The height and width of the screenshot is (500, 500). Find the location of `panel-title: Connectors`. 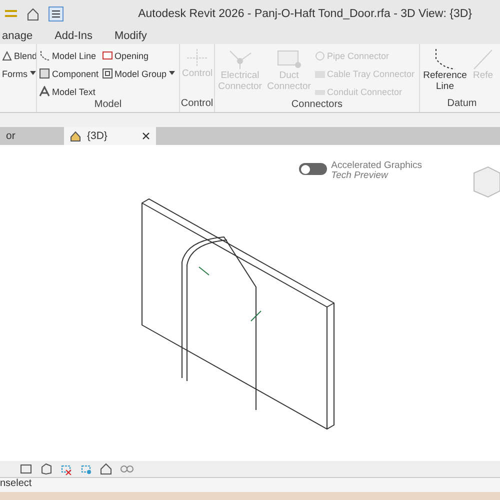

panel-title: Connectors is located at coordinates (317, 105).